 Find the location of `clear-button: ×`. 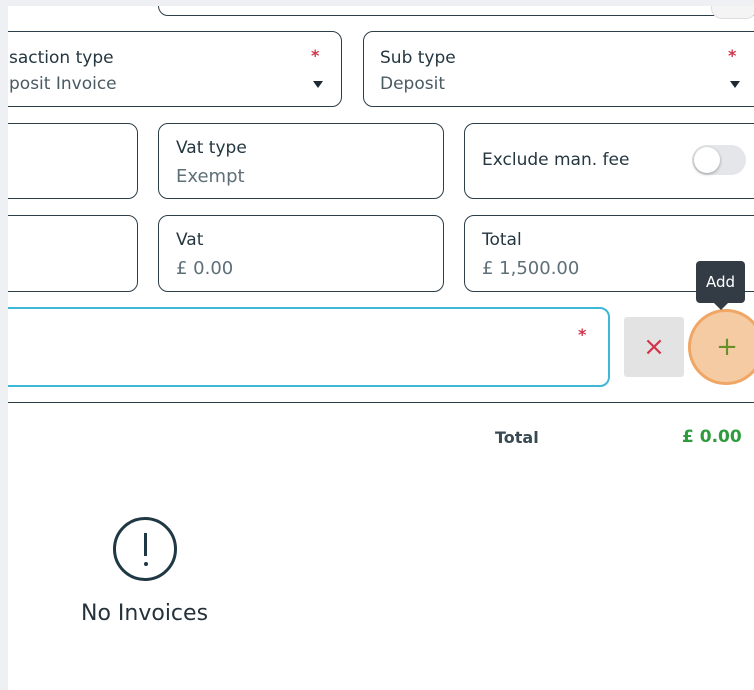

clear-button: × is located at coordinates (654, 347).